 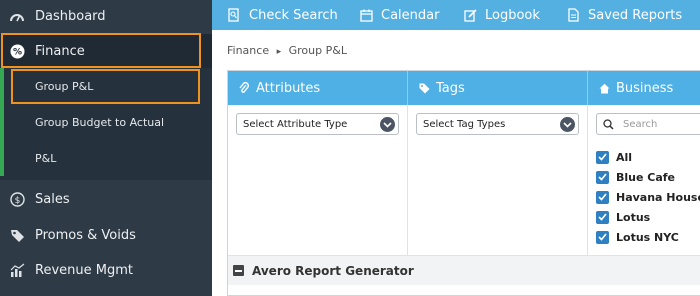 I want to click on tags-column: Select Tag Types, so click(x=498, y=180).